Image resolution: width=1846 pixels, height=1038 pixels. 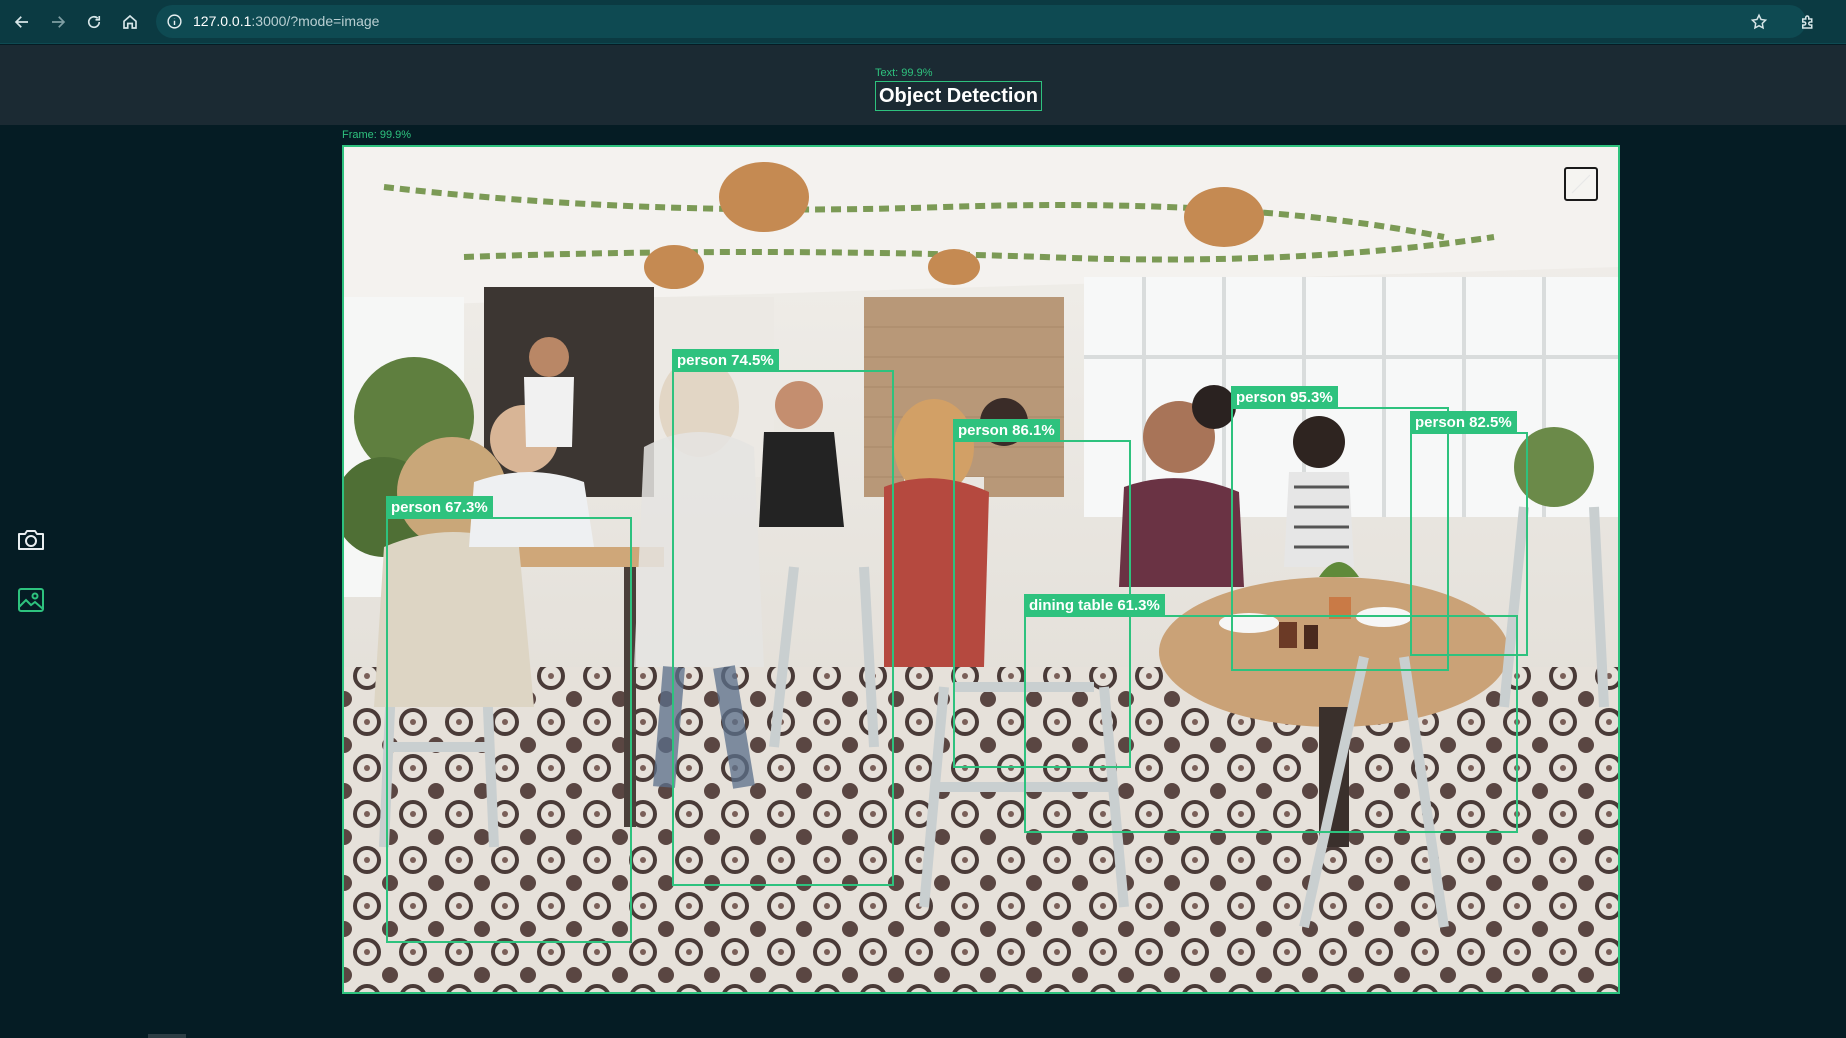 I want to click on star-icon, so click(x=1759, y=22).